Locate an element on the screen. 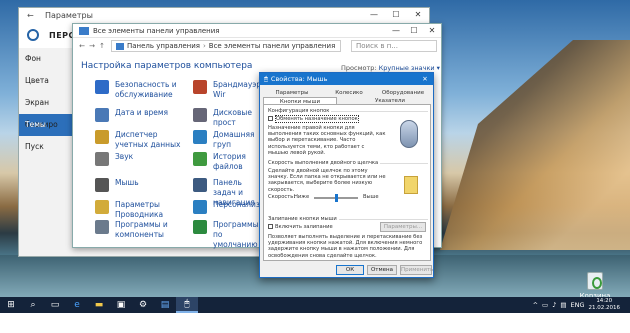 The height and width of the screenshot is (333, 630). control-panel-item: Домашняя груп is located at coordinates (228, 140).